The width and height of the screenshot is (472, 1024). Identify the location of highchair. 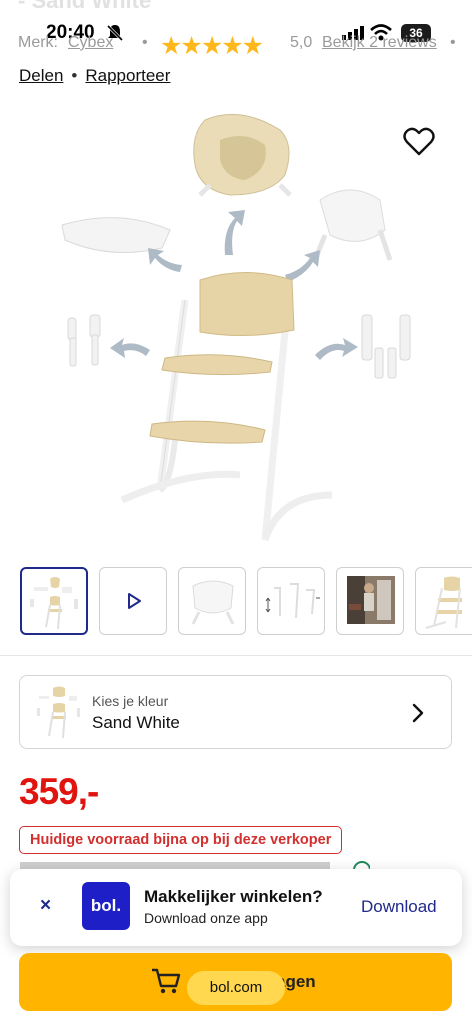
(226, 407).